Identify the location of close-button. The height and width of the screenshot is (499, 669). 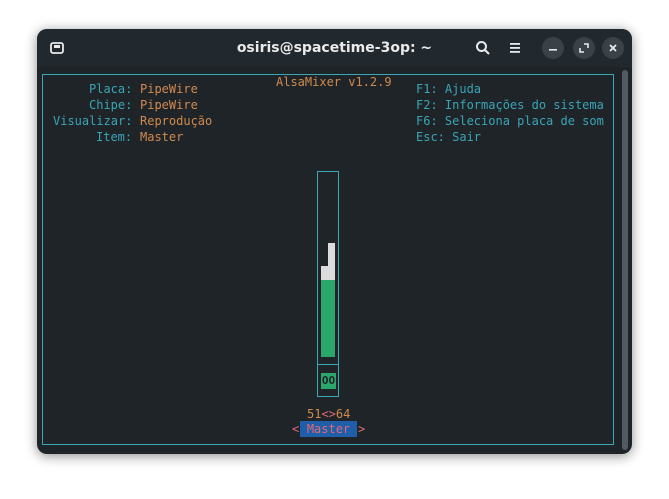
(613, 48).